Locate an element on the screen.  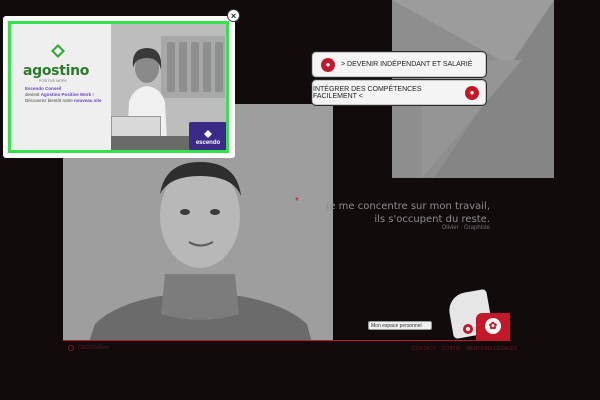
escendo-badge: escendo is located at coordinates (207, 136).